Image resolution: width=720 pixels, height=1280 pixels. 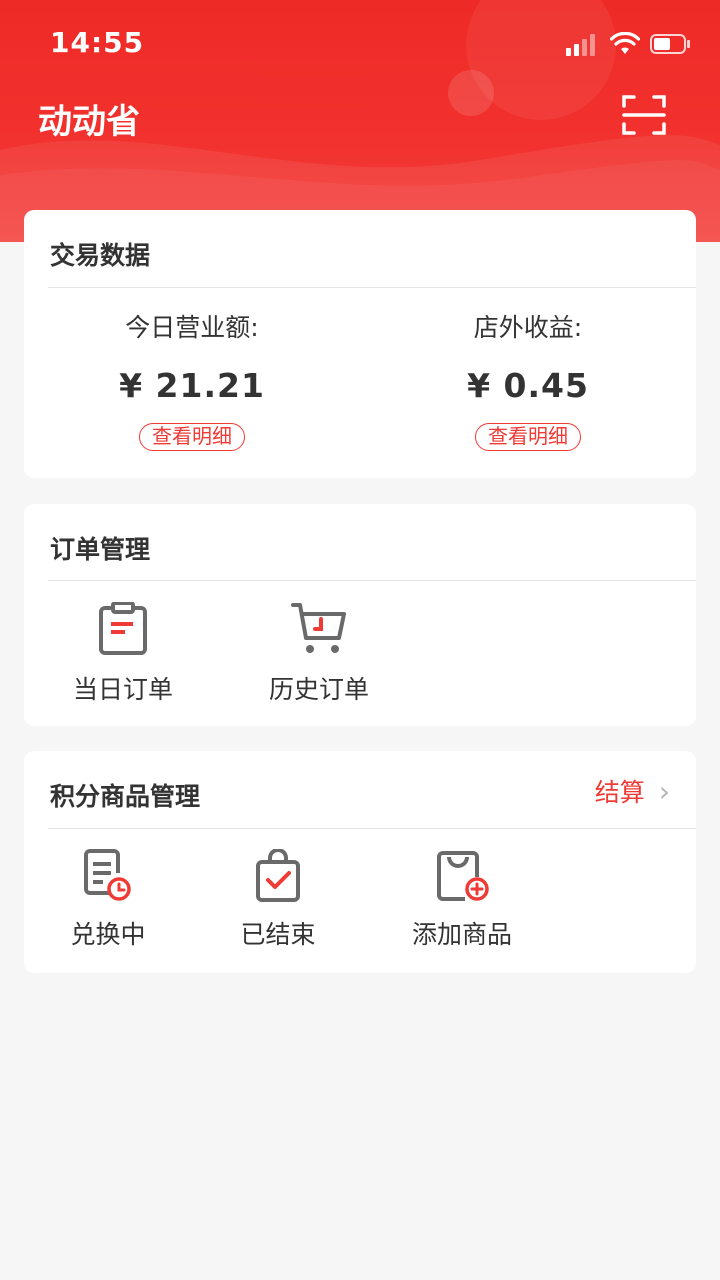 I want to click on today-revenue-label: 今日营业额:, so click(x=192, y=327).